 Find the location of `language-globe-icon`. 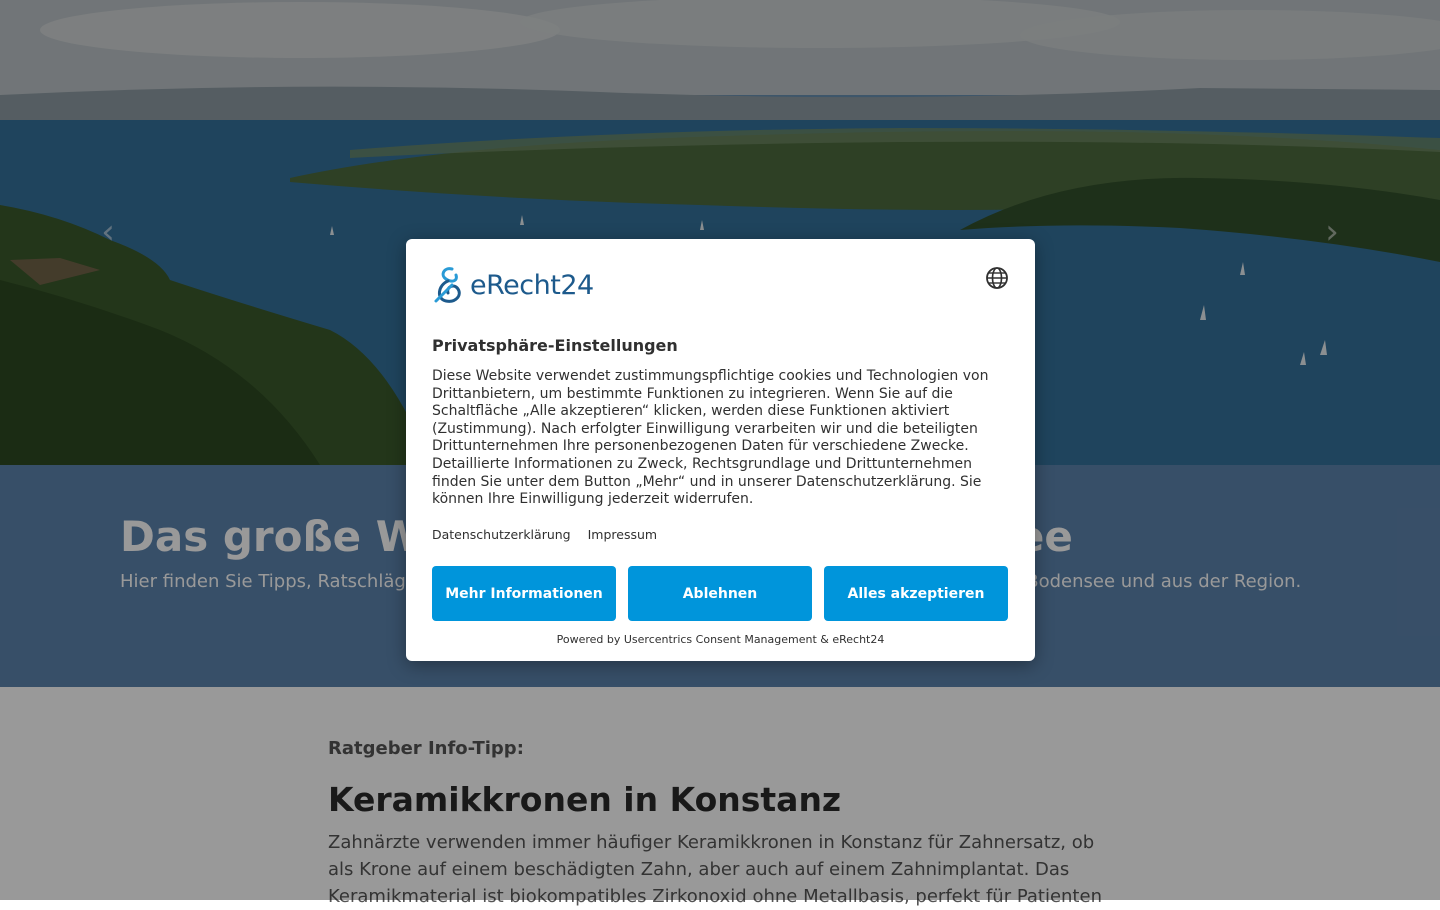

language-globe-icon is located at coordinates (997, 278).